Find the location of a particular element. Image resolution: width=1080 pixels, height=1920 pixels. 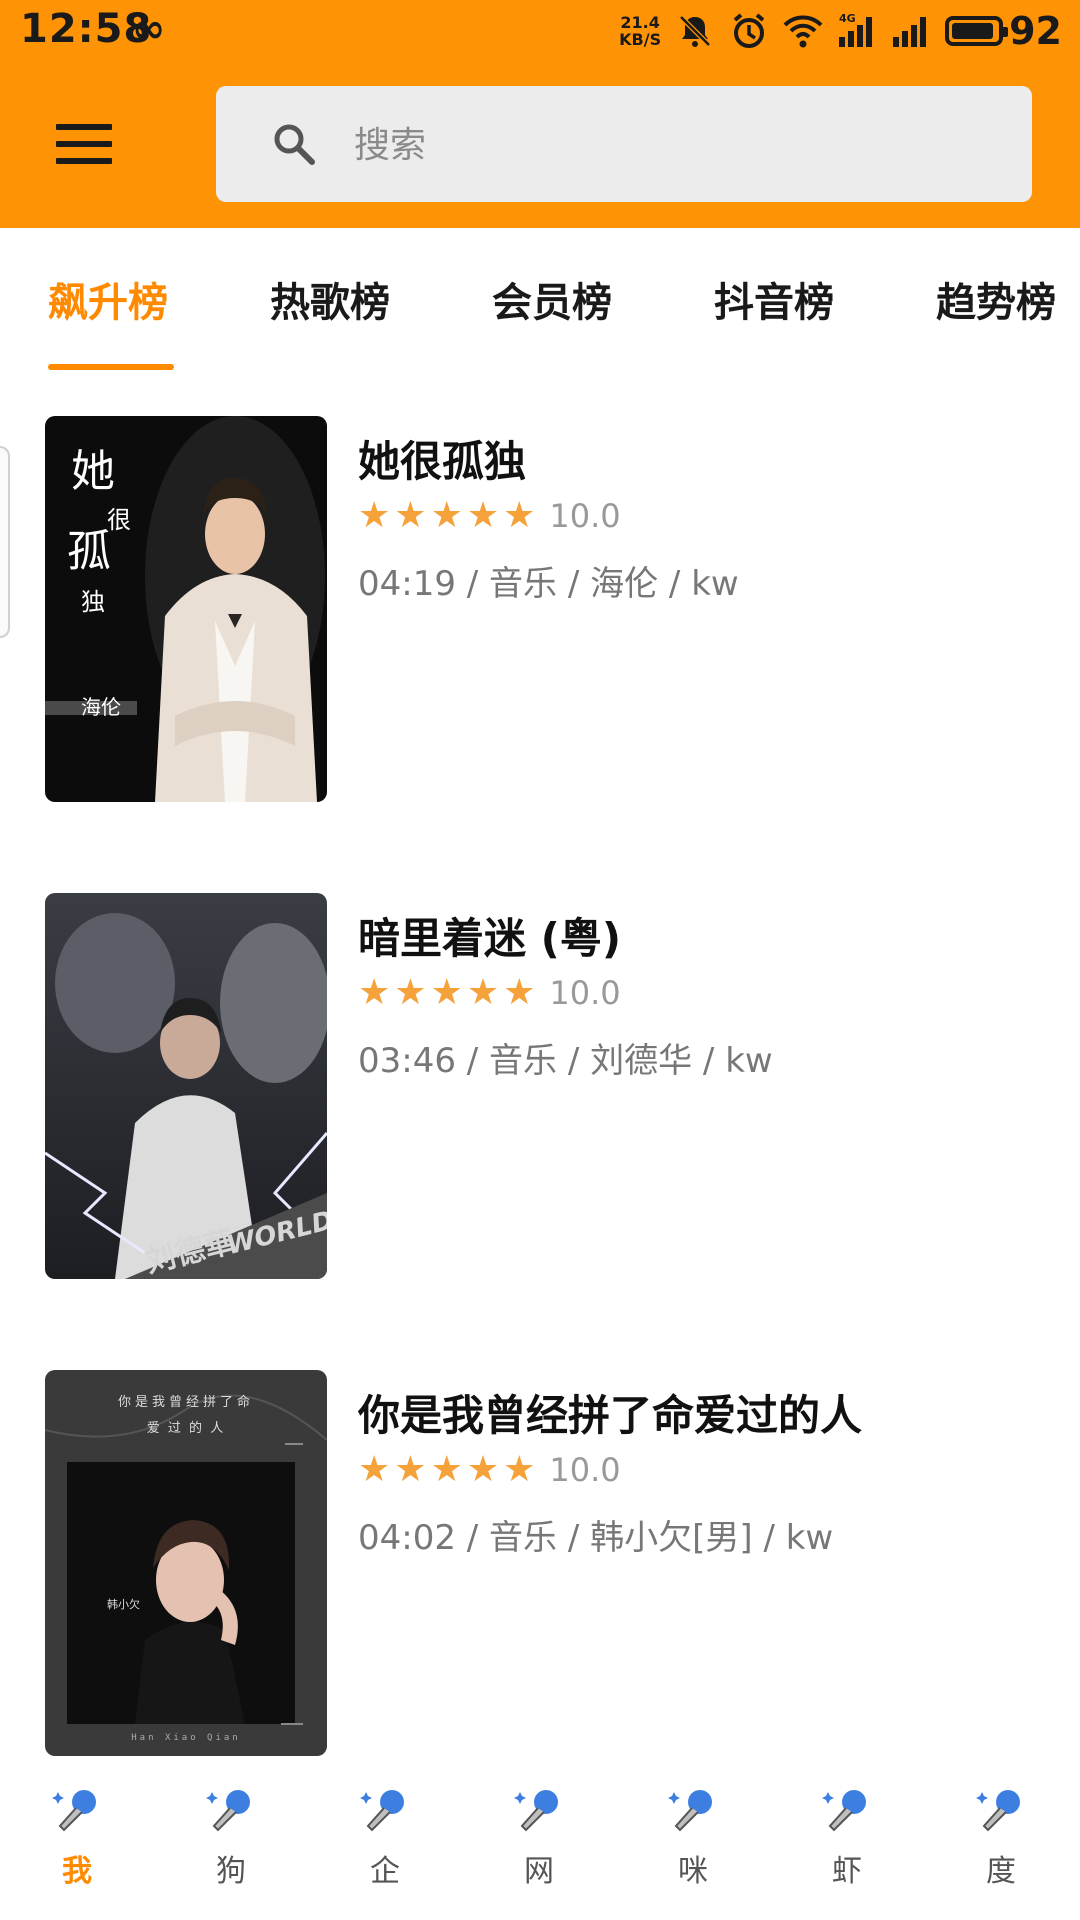

battery-level is located at coordinates (972, 31).